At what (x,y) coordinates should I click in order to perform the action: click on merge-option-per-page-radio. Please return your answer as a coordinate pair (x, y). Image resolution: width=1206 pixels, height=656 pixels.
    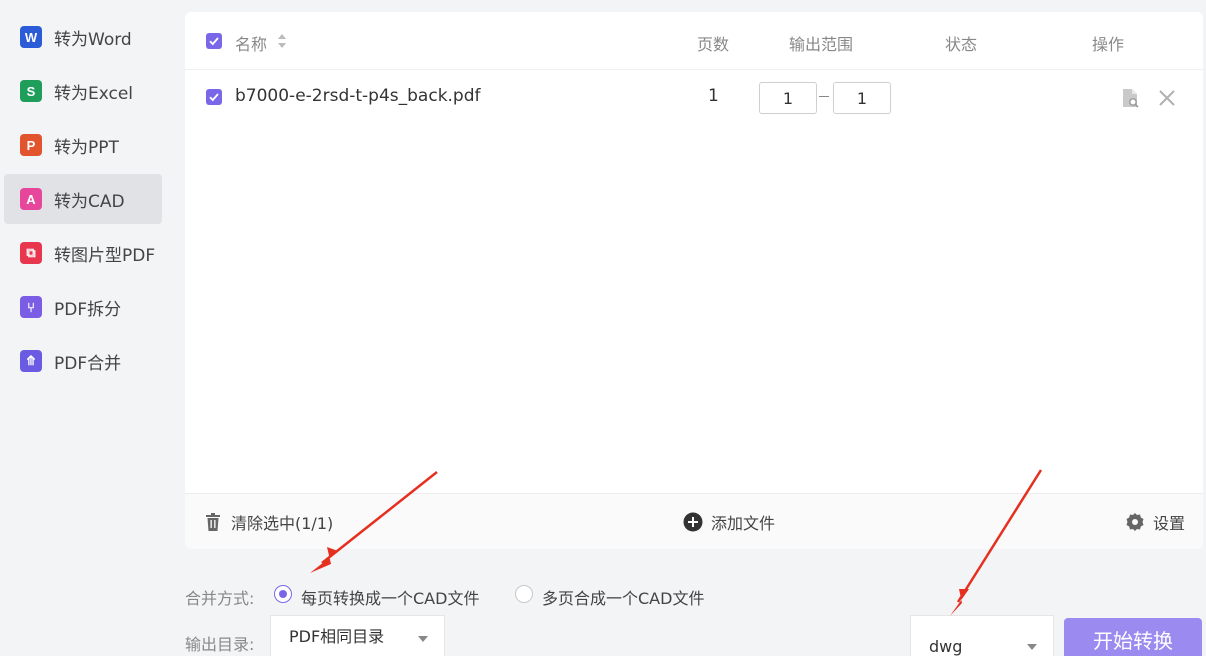
    Looking at the image, I should click on (283, 594).